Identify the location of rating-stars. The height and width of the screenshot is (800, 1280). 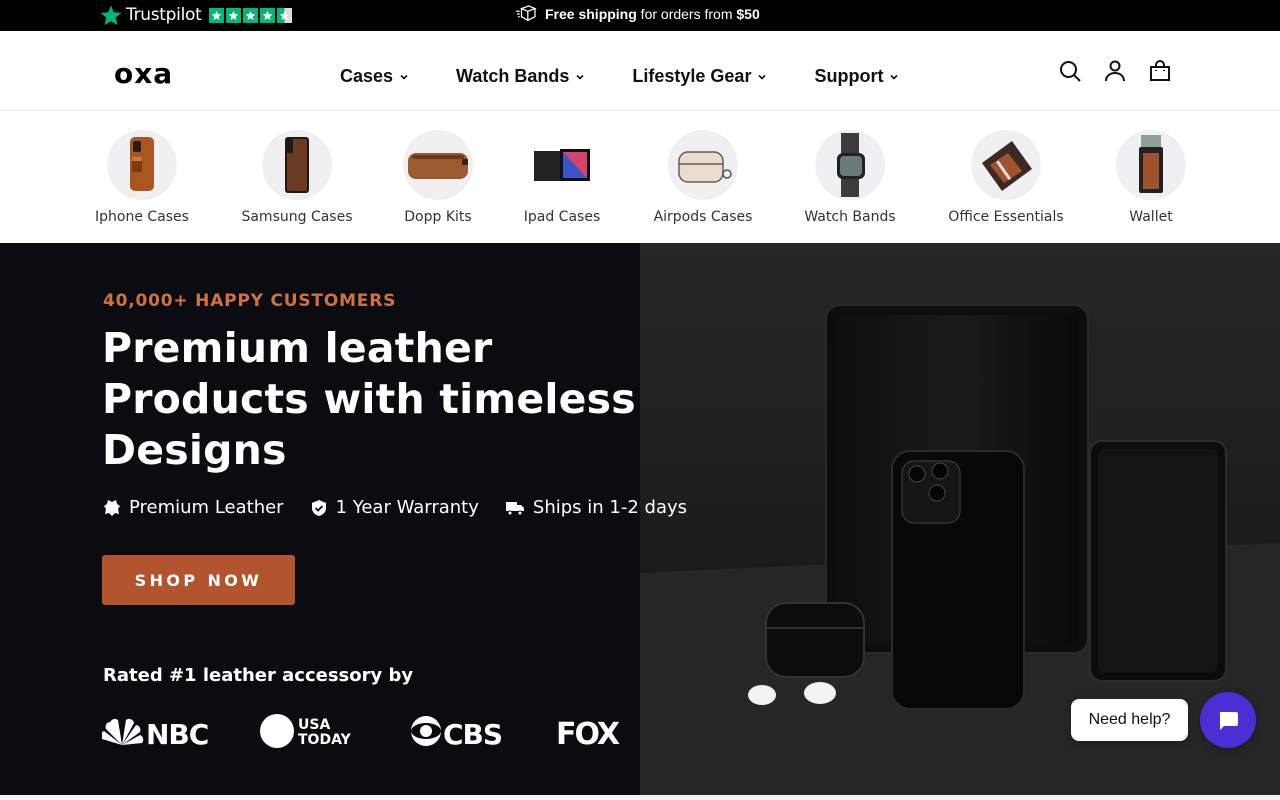
(251, 15).